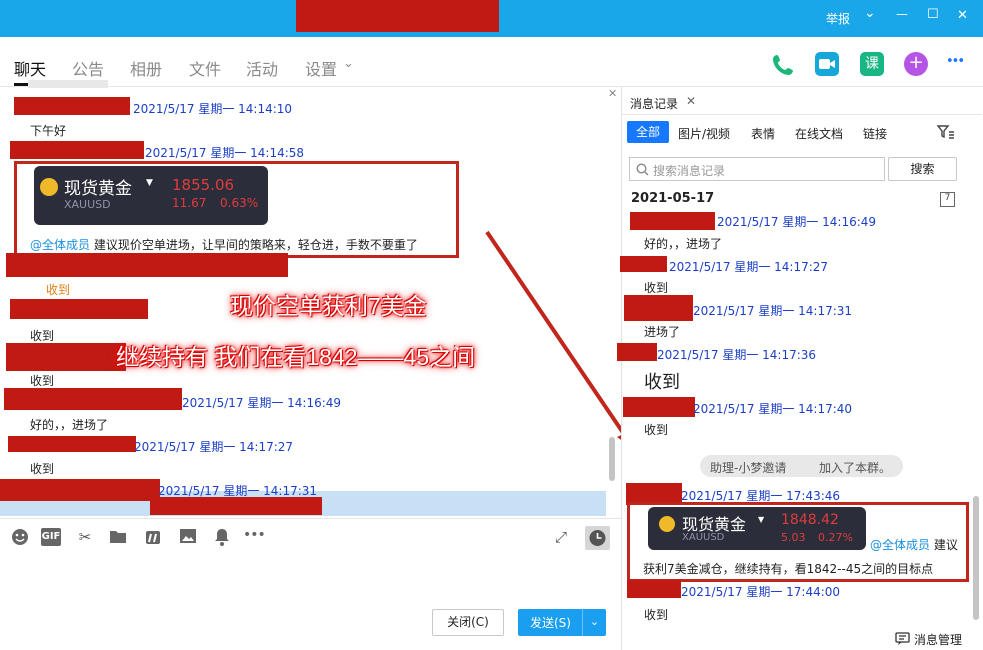 The height and width of the screenshot is (650, 983). I want to click on history-clock-icon, so click(597, 538).